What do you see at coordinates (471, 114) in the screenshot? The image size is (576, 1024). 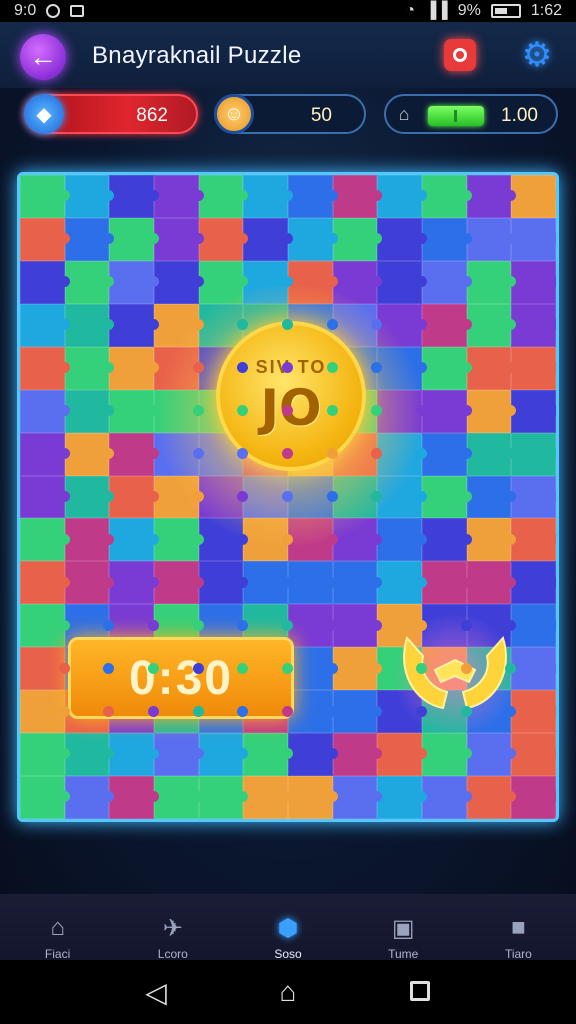 I see `energy-counter: ⌂ 1.00` at bounding box center [471, 114].